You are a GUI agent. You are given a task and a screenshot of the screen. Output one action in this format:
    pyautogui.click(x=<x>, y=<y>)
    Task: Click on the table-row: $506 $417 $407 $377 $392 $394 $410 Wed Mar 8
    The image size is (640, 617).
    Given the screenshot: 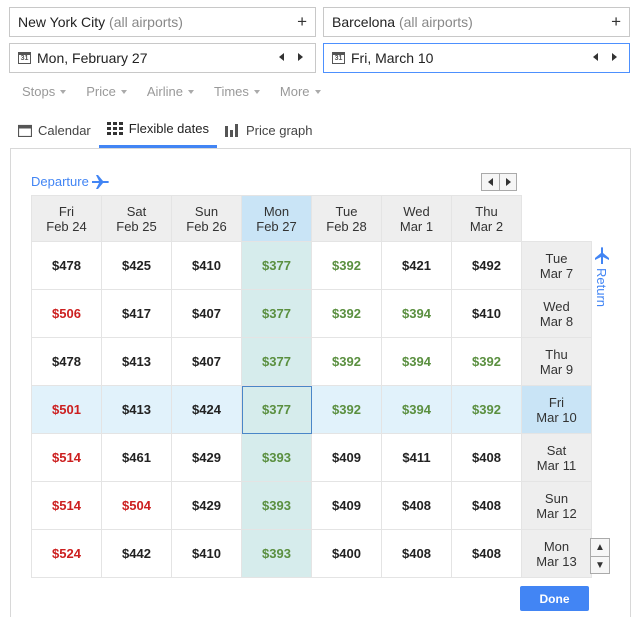 What is the action you would take?
    pyautogui.click(x=311, y=313)
    